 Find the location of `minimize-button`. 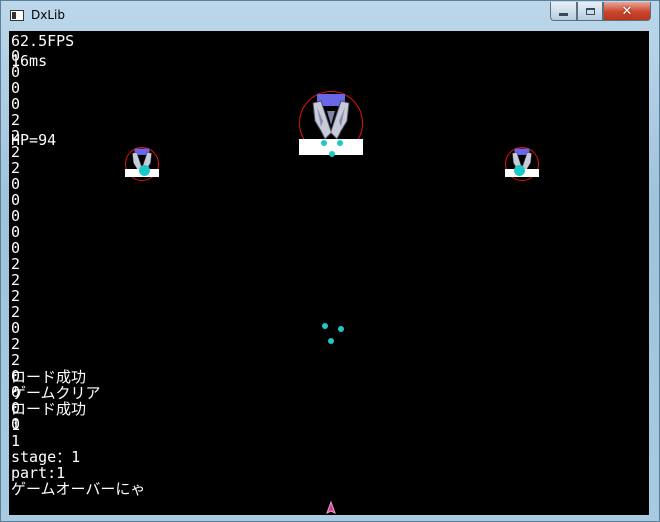

minimize-button is located at coordinates (563, 11).